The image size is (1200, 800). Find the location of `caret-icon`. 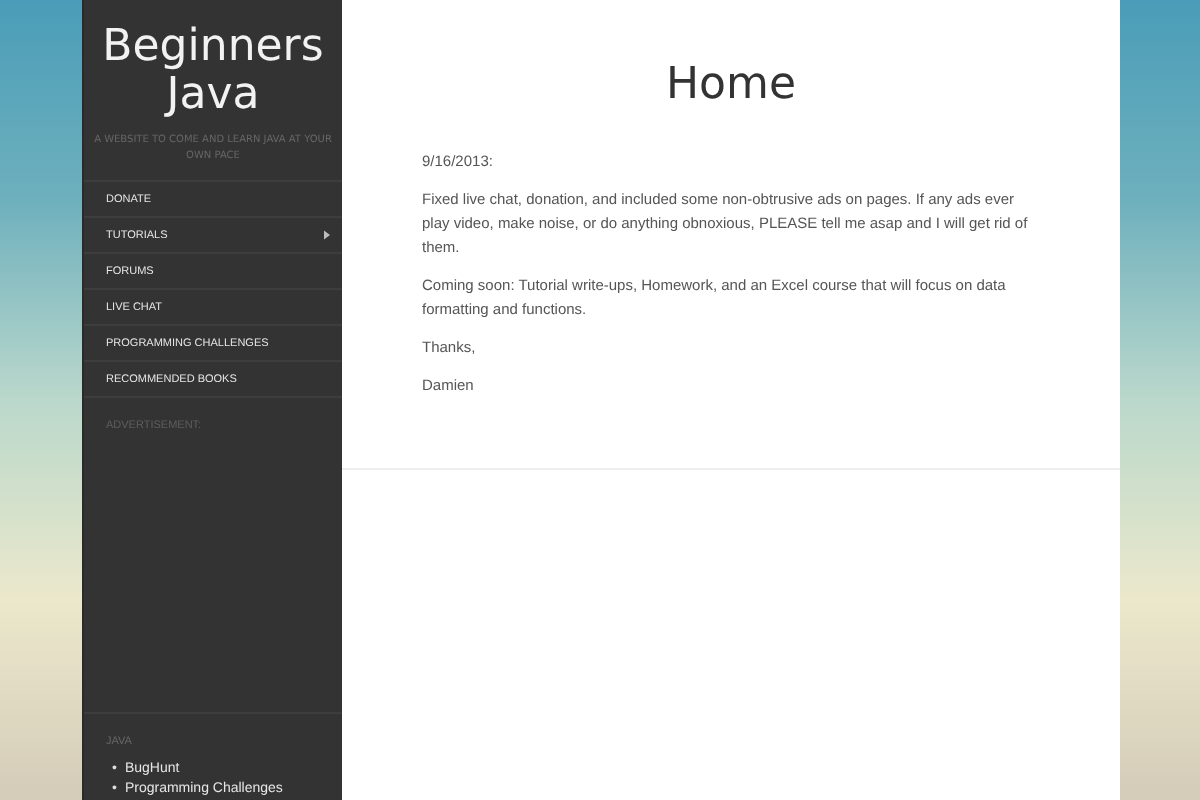

caret-icon is located at coordinates (327, 235).